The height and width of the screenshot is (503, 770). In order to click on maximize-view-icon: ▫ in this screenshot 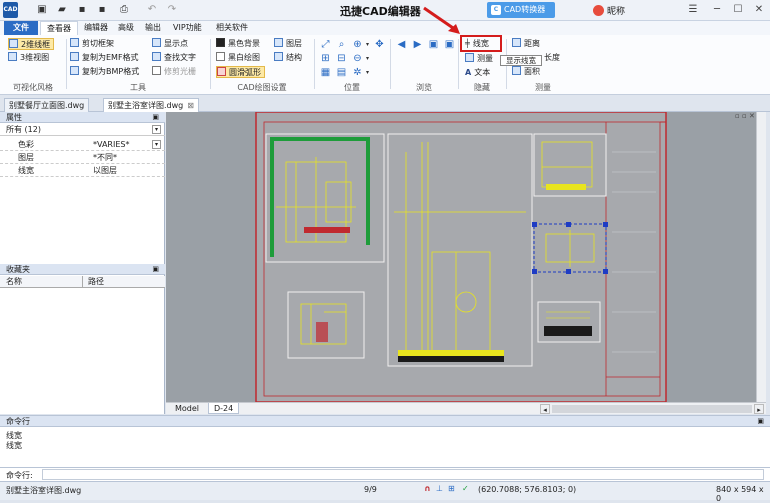, I will do `click(744, 116)`.